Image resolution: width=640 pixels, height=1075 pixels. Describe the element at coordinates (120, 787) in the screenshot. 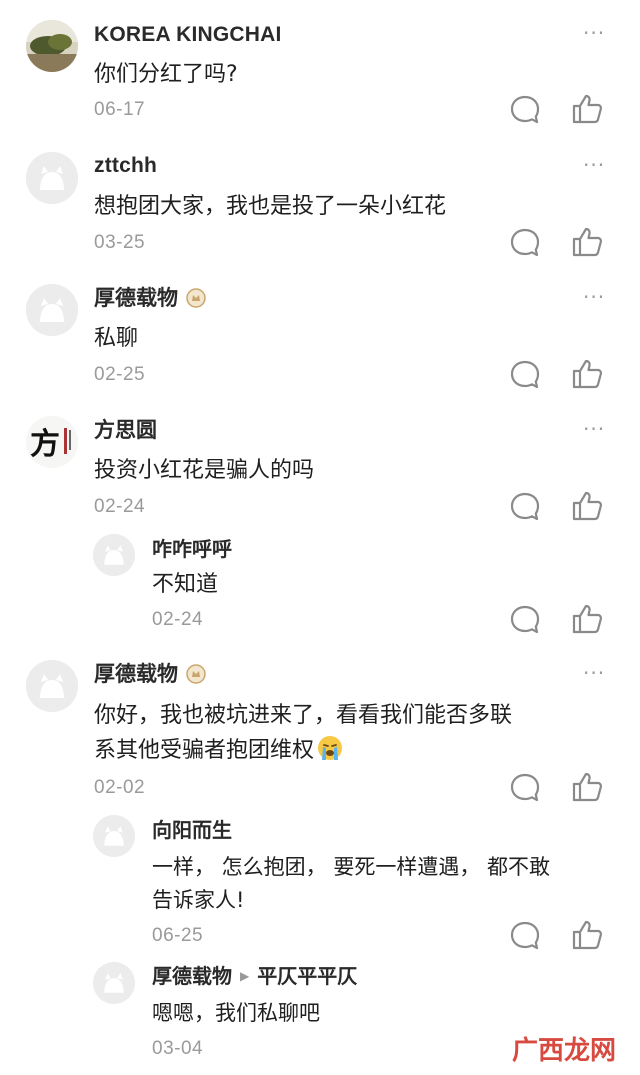

I see `comment-date: 02-02` at that location.